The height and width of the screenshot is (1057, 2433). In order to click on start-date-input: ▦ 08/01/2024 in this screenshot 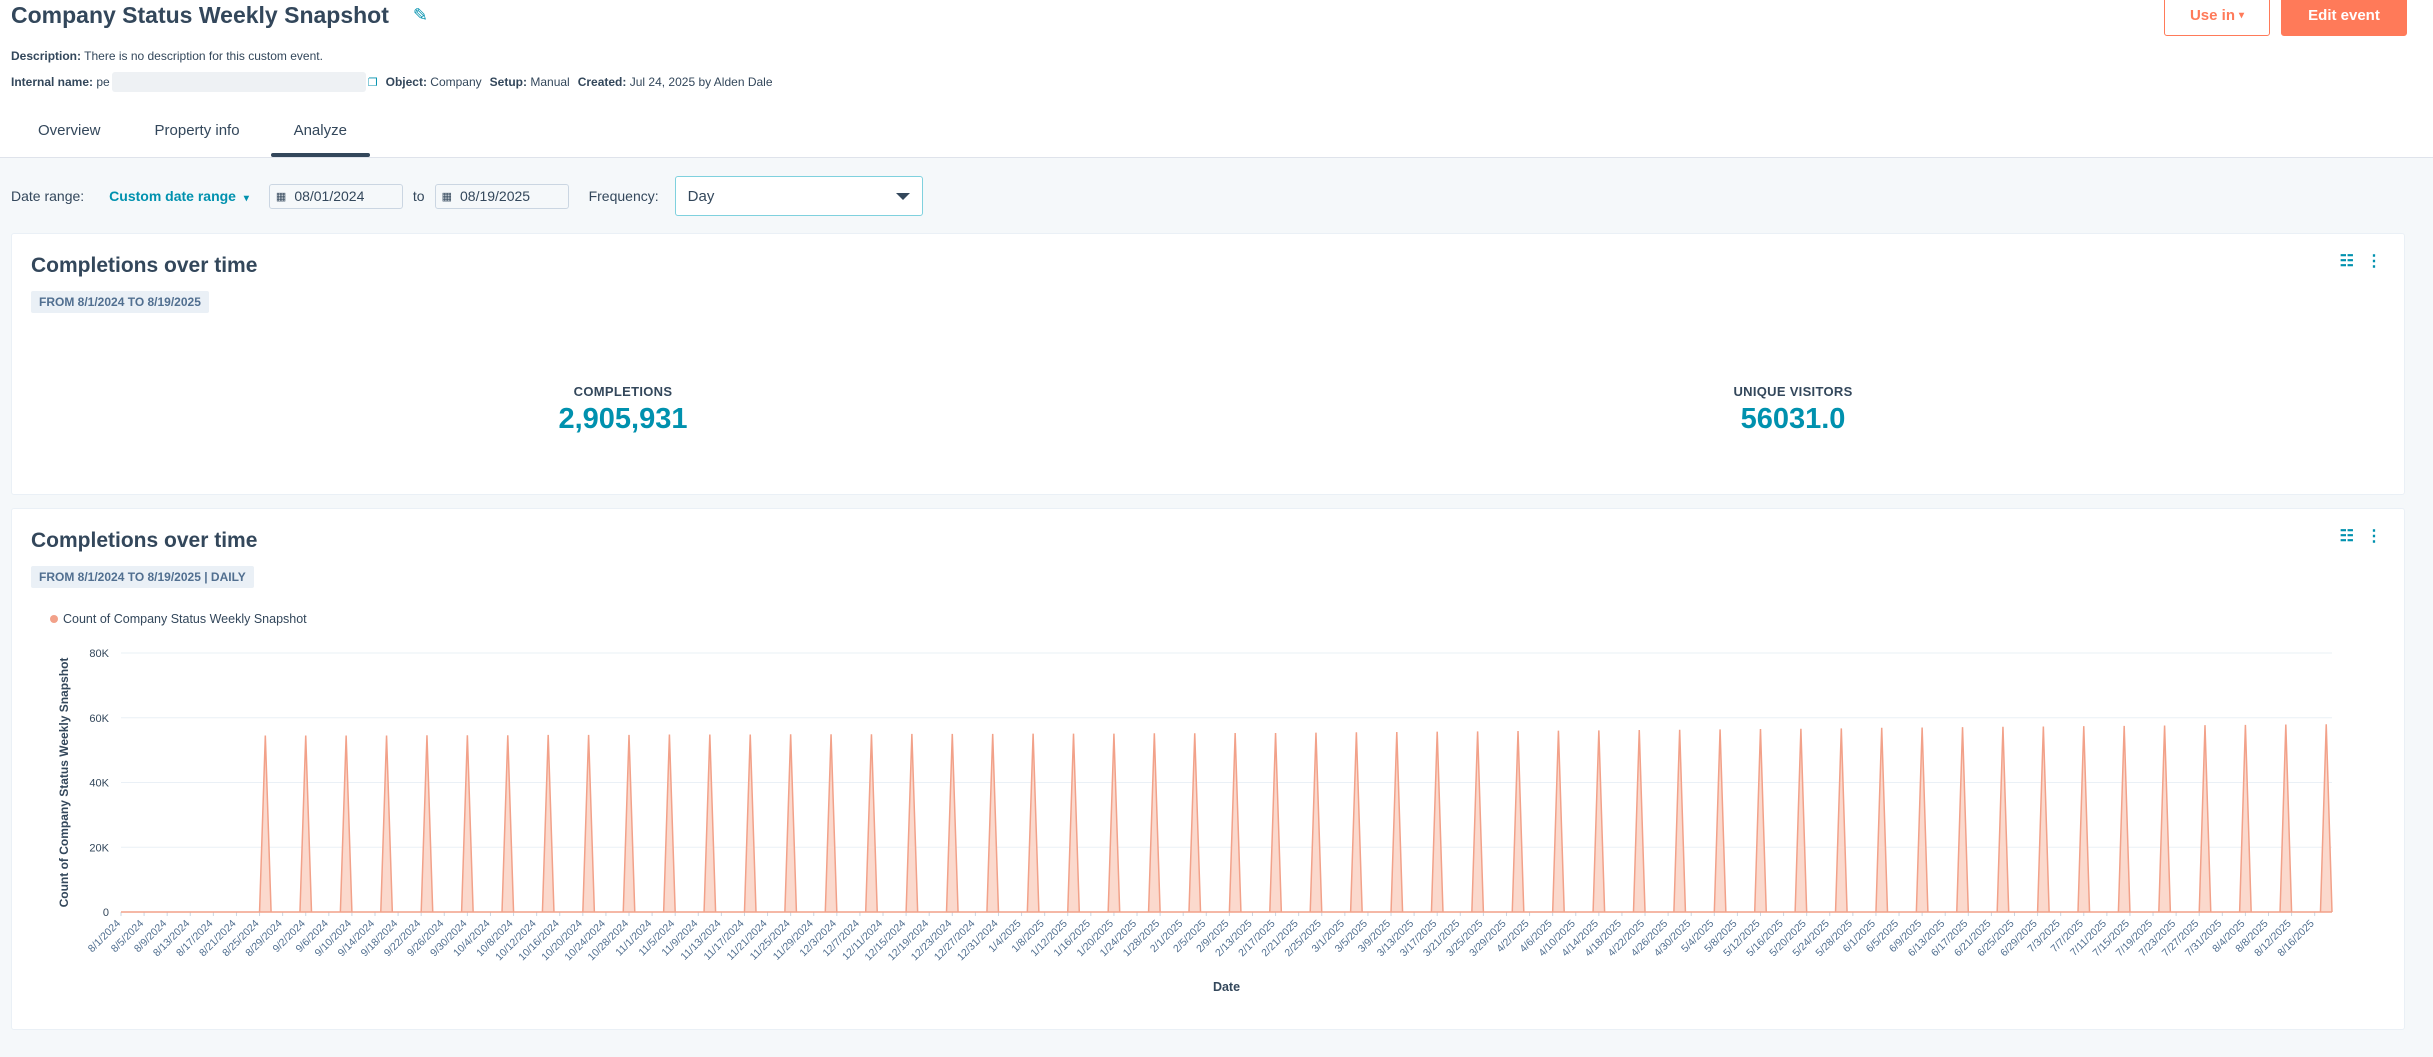, I will do `click(335, 196)`.